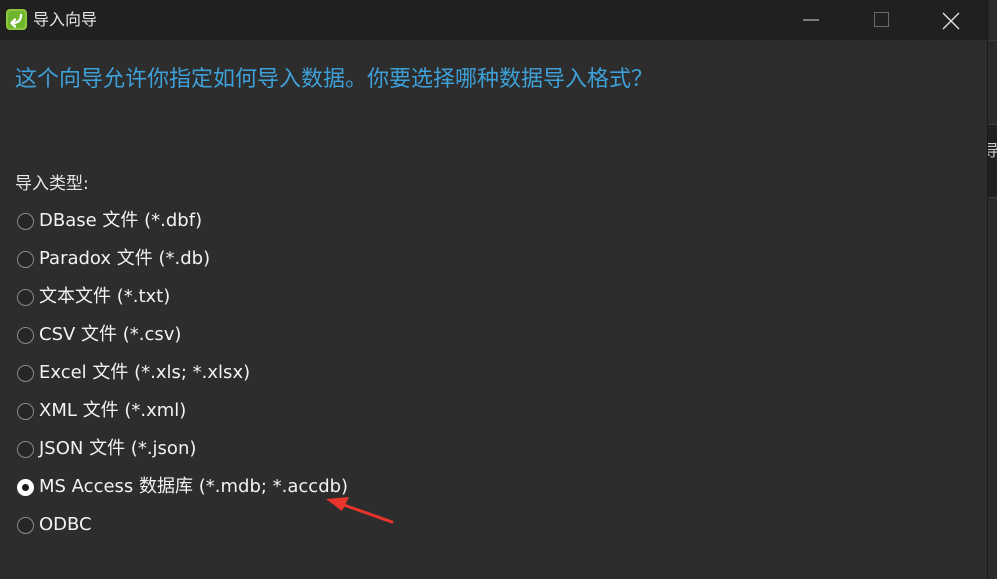 Image resolution: width=997 pixels, height=579 pixels. Describe the element at coordinates (110, 334) in the screenshot. I see `radio-label: CSV 文件 (*.csv)` at that location.